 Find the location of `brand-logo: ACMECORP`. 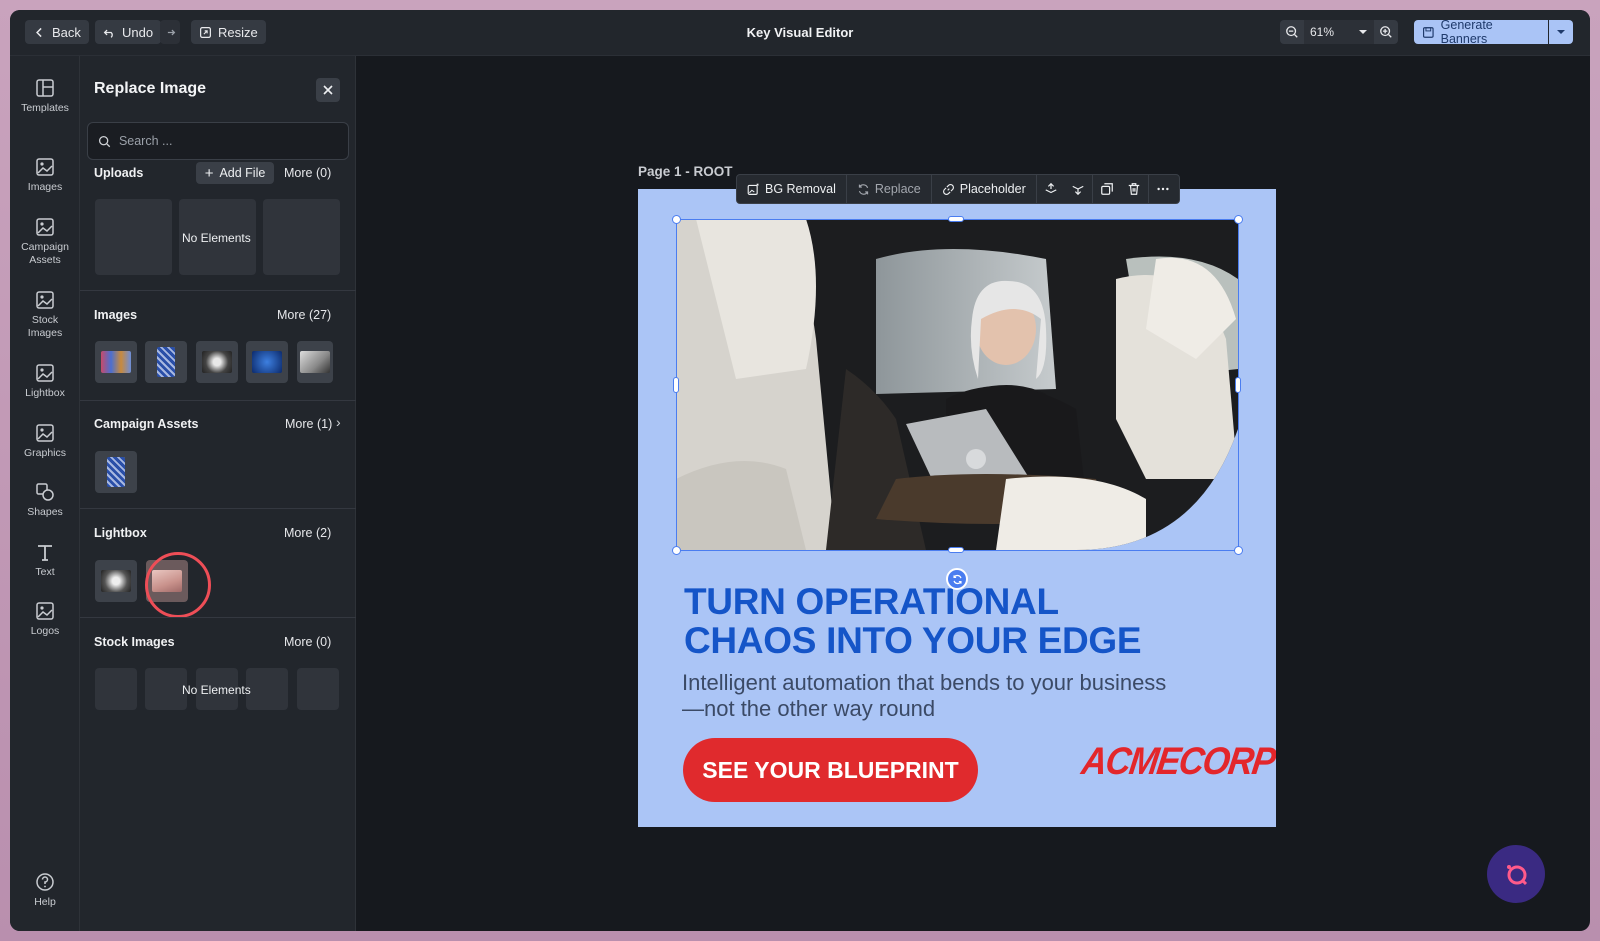

brand-logo: ACMECORP is located at coordinates (1177, 762).